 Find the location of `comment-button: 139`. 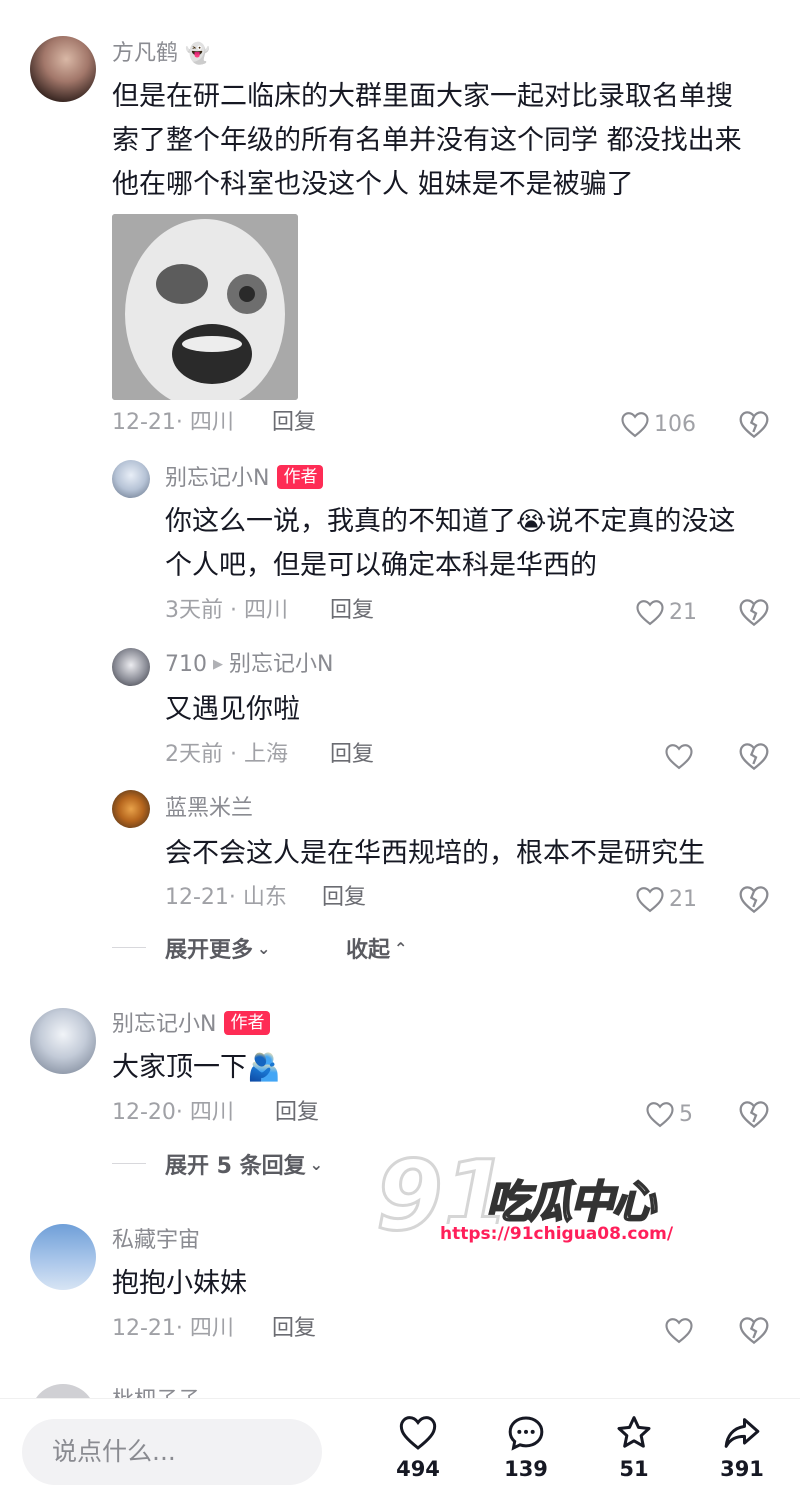

comment-button: 139 is located at coordinates (526, 1447).